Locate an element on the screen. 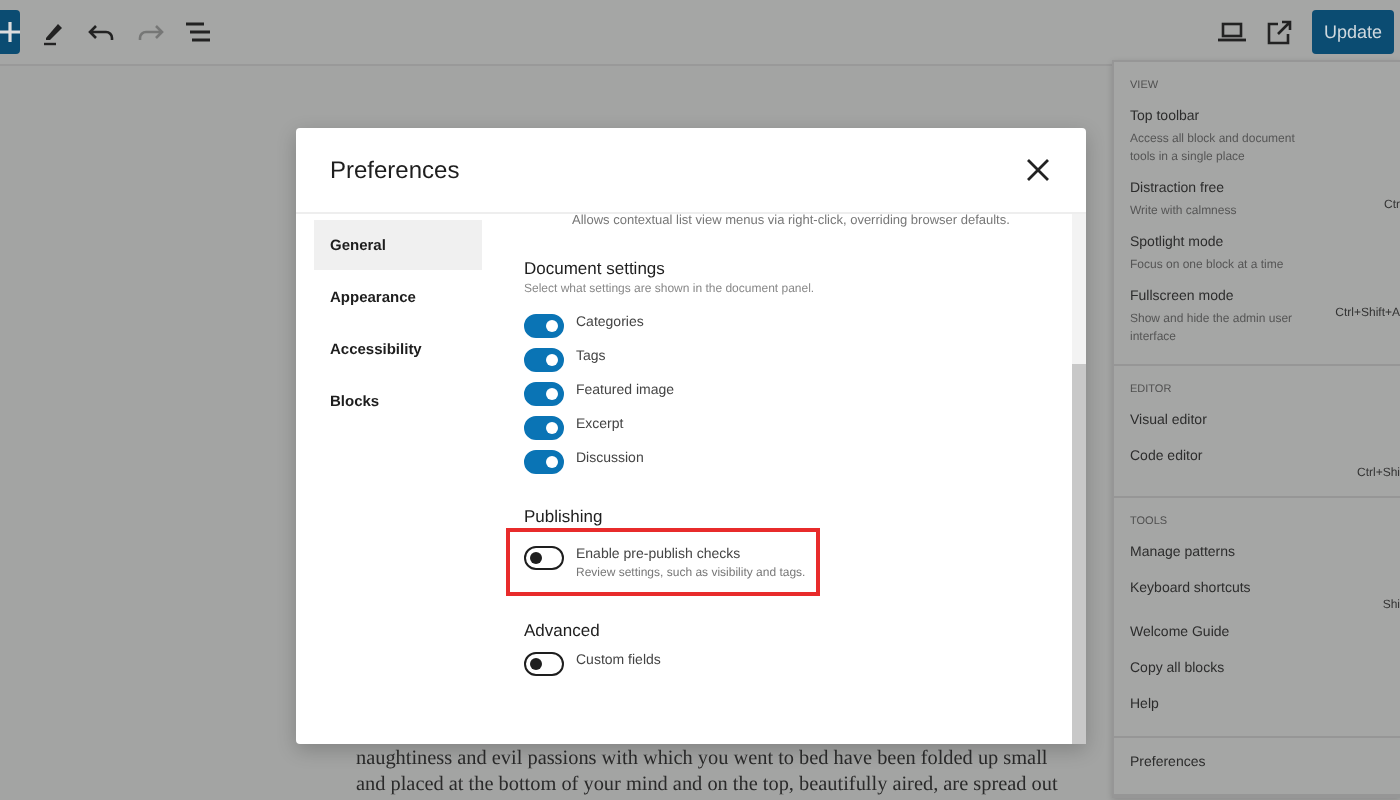 This screenshot has width=1400, height=800. post-text-line: naughtiness and evil passions with which you went to bed have been folded up small is located at coordinates (703, 759).